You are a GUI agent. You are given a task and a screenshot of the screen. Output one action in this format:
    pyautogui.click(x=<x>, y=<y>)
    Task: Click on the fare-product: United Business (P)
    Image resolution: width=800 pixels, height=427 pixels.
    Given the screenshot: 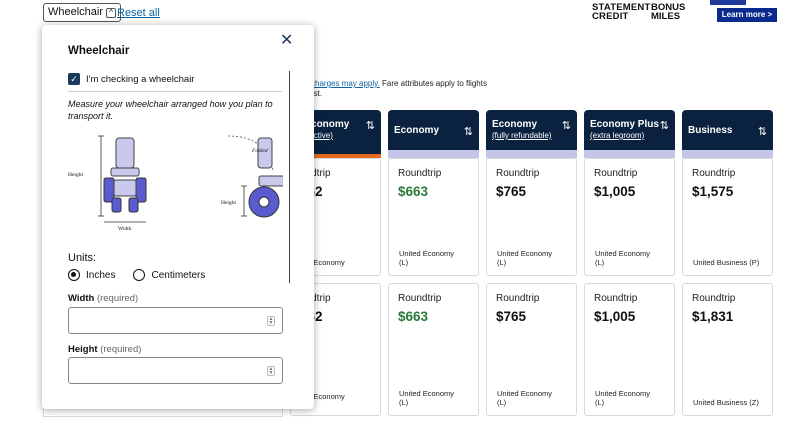 What is the action you would take?
    pyautogui.click(x=726, y=262)
    